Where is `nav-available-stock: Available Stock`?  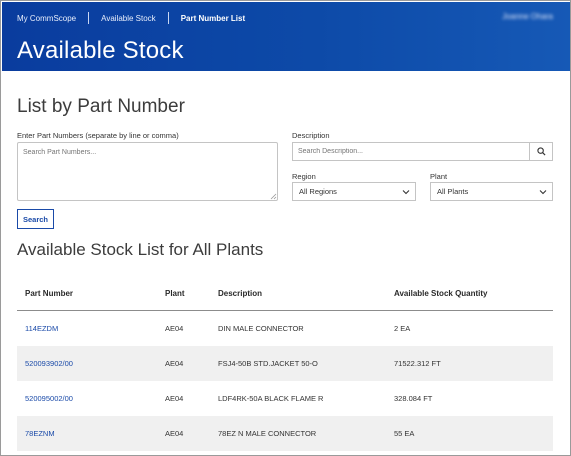
nav-available-stock: Available Stock is located at coordinates (128, 18).